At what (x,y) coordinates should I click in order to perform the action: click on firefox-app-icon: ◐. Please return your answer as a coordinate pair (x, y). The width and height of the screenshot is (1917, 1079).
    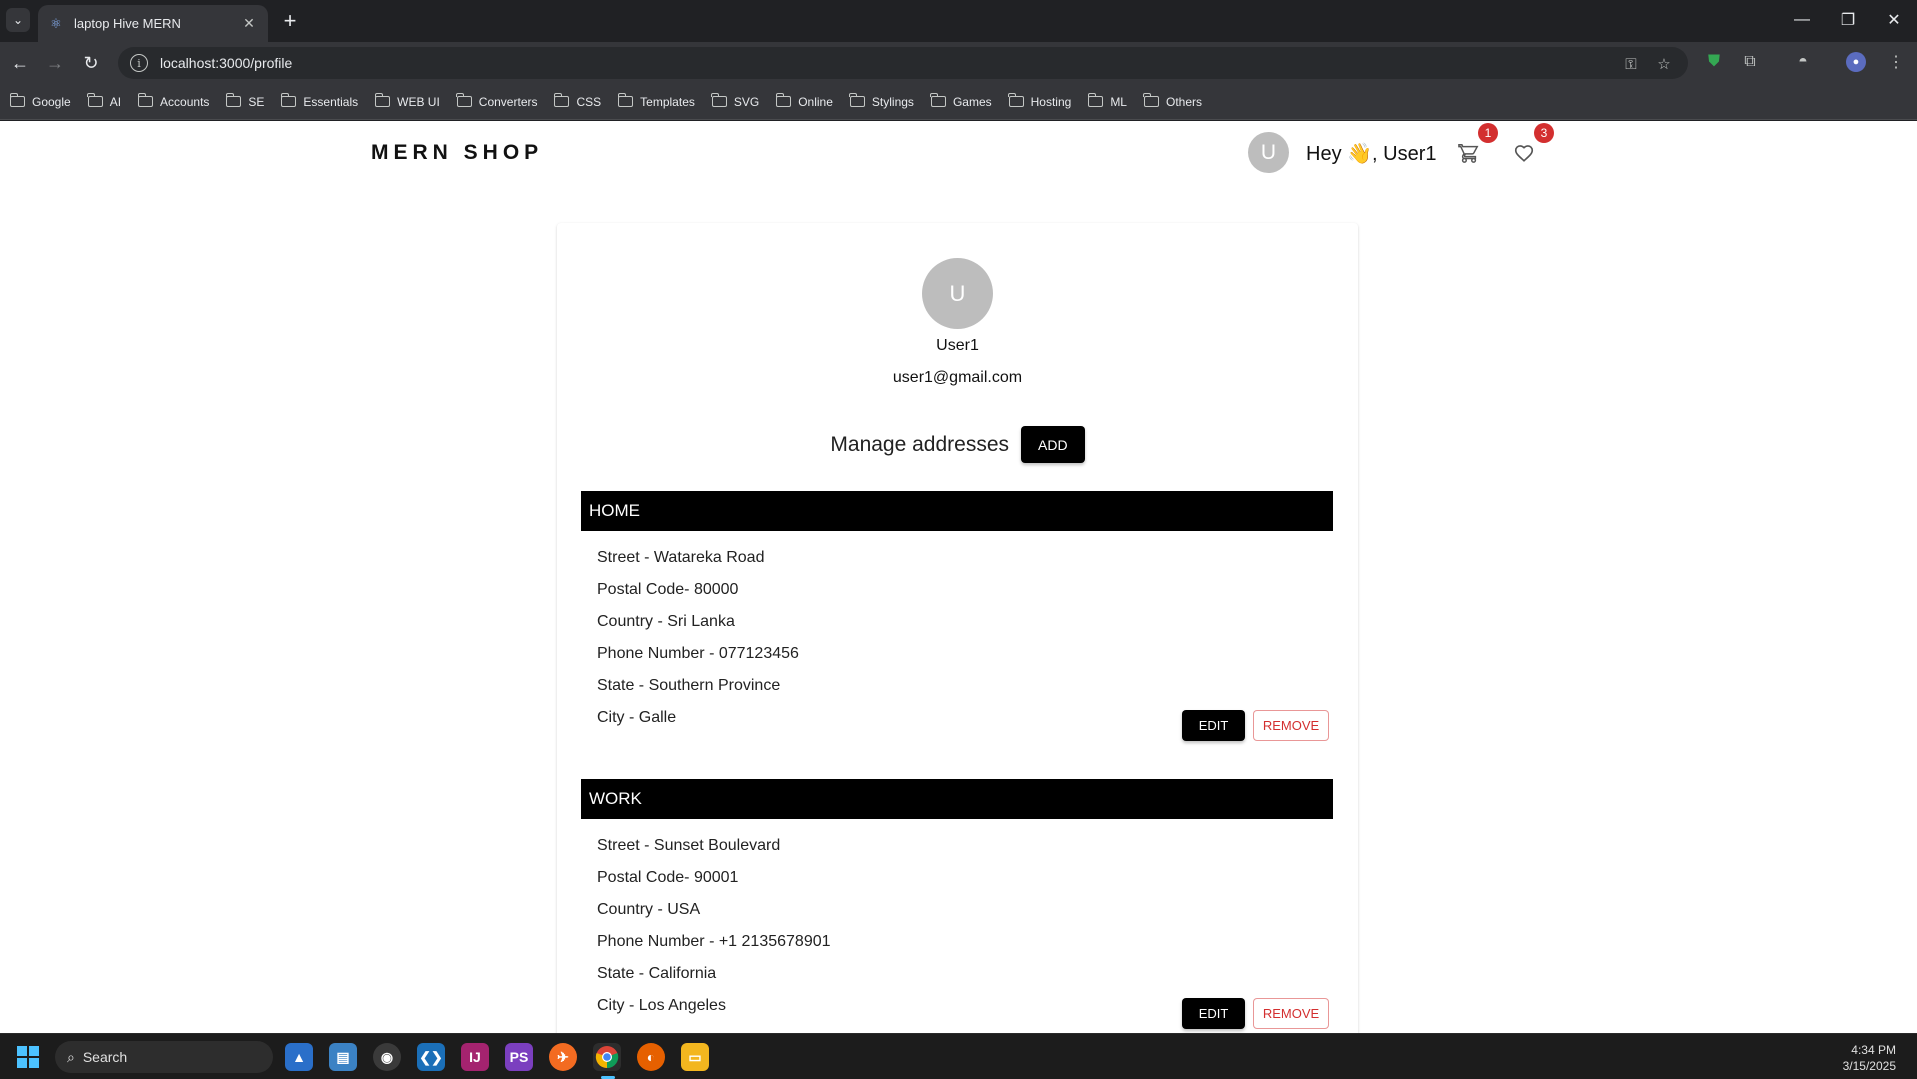
    Looking at the image, I should click on (651, 1057).